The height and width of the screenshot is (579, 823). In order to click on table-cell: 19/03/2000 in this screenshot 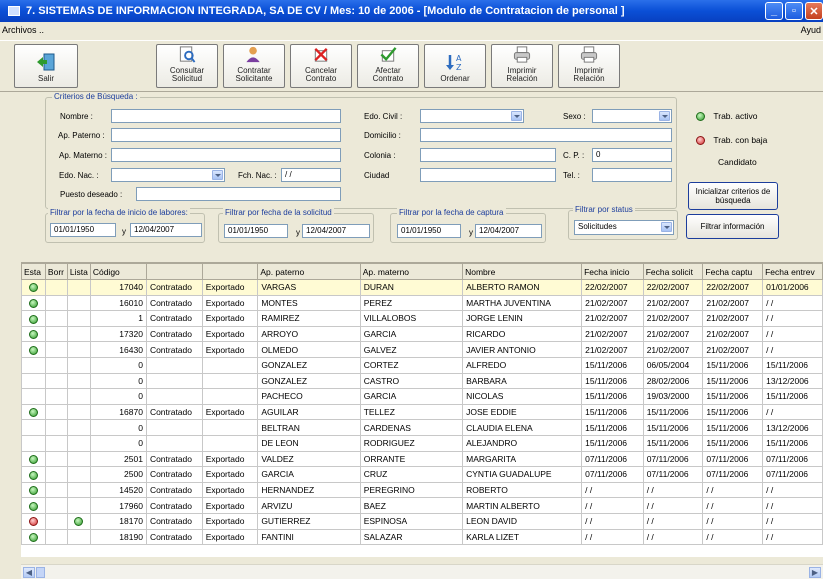, I will do `click(673, 396)`.